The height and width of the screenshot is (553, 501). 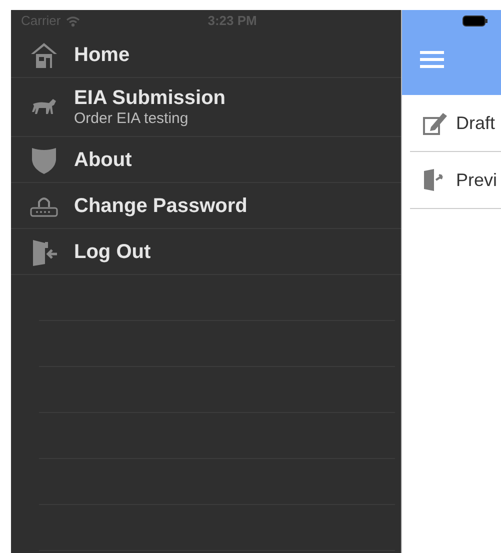 What do you see at coordinates (150, 98) in the screenshot?
I see `menu-item-label: EIA Submission` at bounding box center [150, 98].